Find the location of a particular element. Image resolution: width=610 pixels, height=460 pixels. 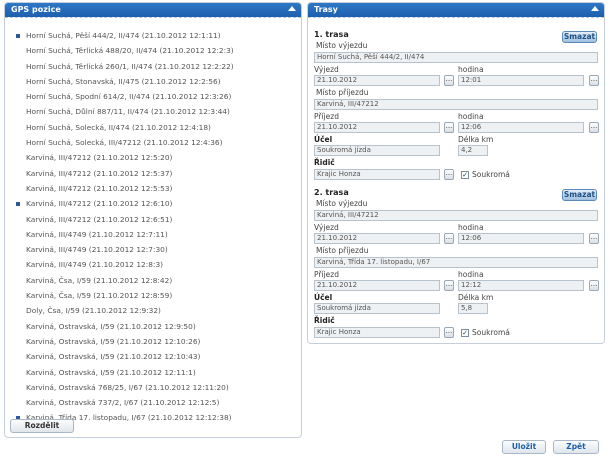

gps-position-text: Karviná, III/47212 (21.10.2012 12:6:51) is located at coordinates (99, 219).